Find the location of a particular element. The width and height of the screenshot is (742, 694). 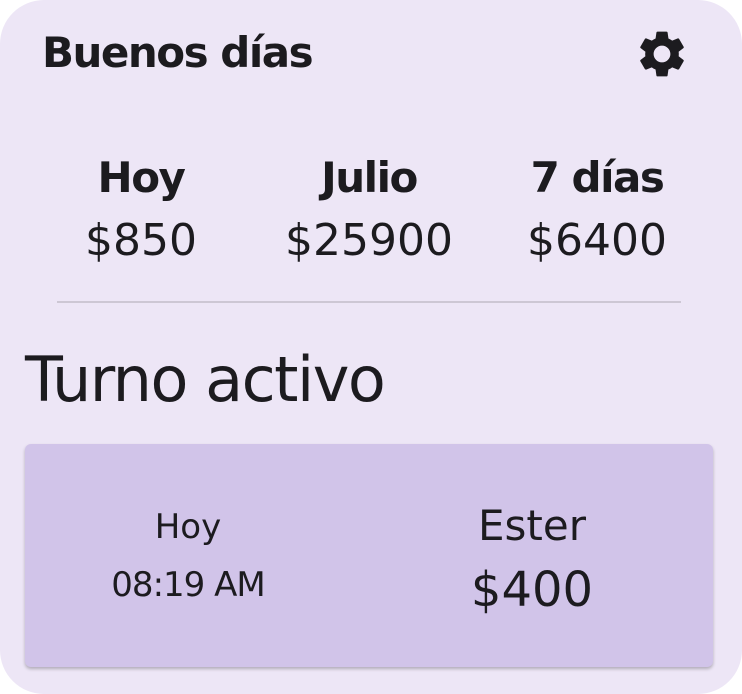

shift-time: 08:19 AM is located at coordinates (188, 585).